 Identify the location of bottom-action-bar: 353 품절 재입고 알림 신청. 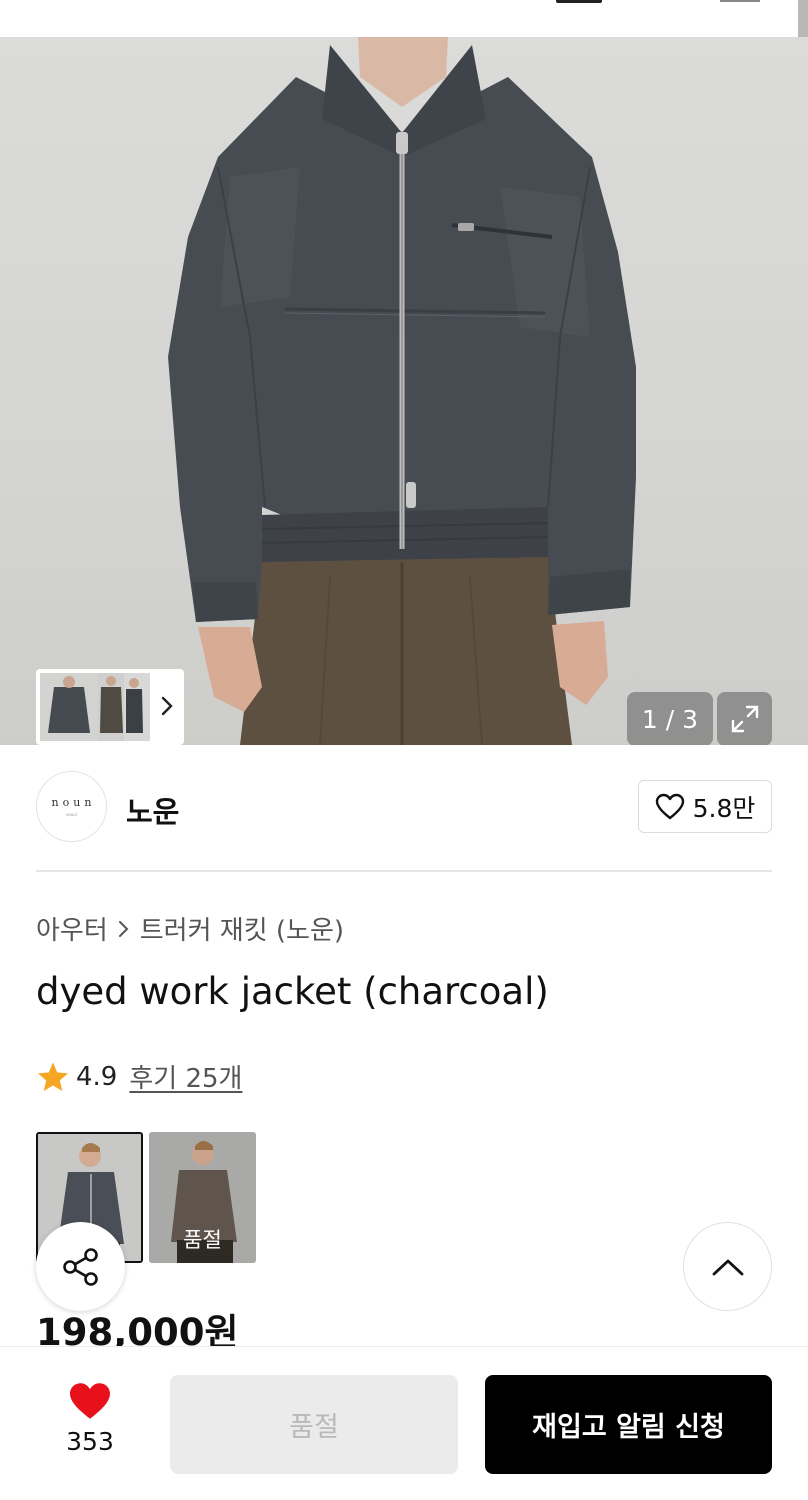
(404, 1423).